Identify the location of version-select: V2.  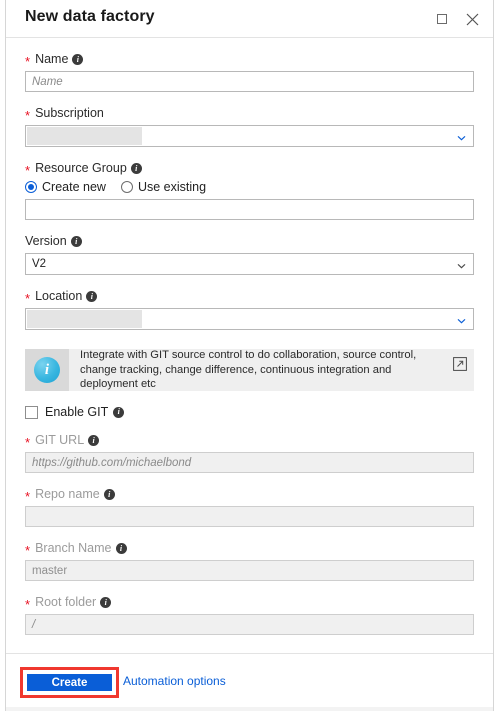
(249, 264).